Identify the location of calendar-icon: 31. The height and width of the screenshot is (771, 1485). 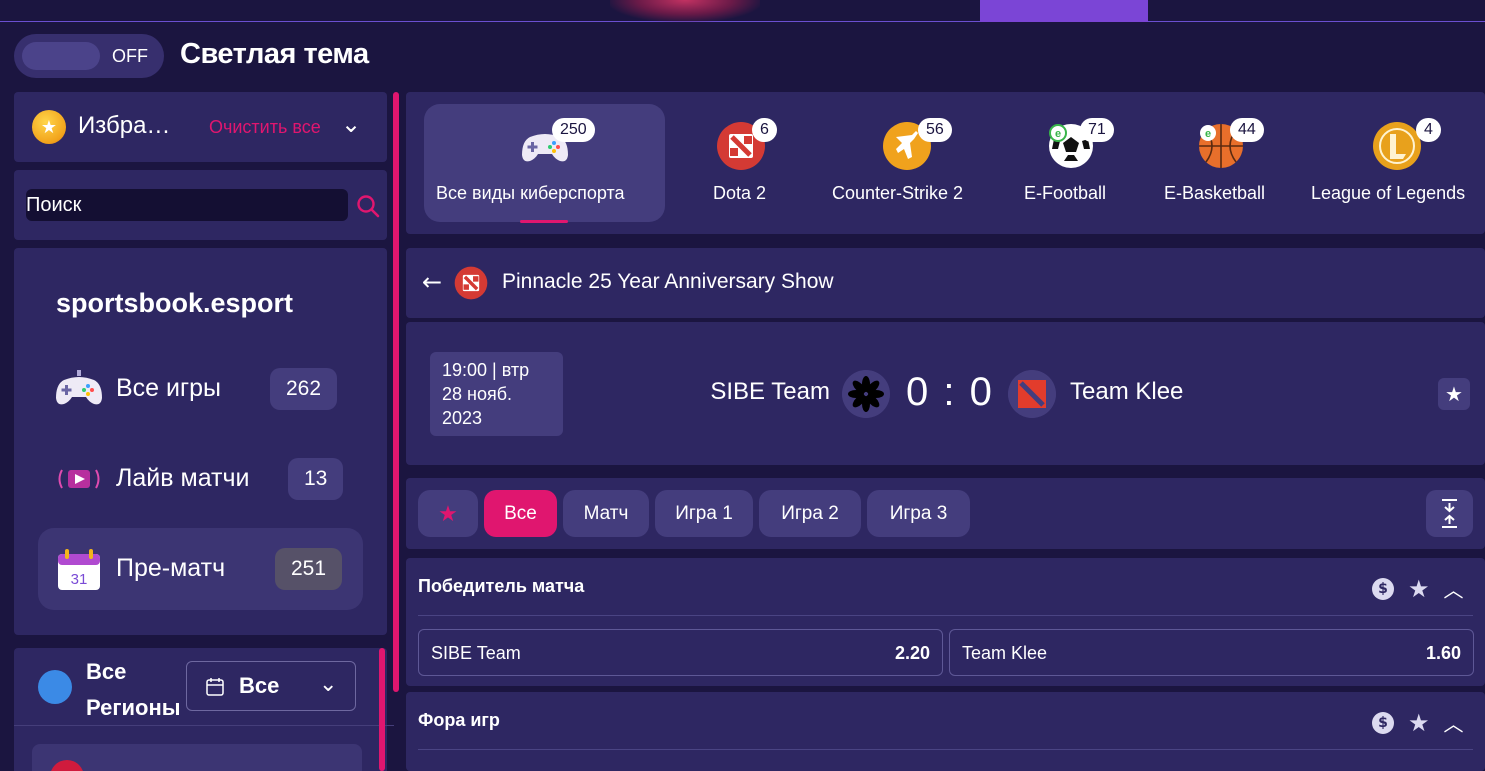
(79, 569).